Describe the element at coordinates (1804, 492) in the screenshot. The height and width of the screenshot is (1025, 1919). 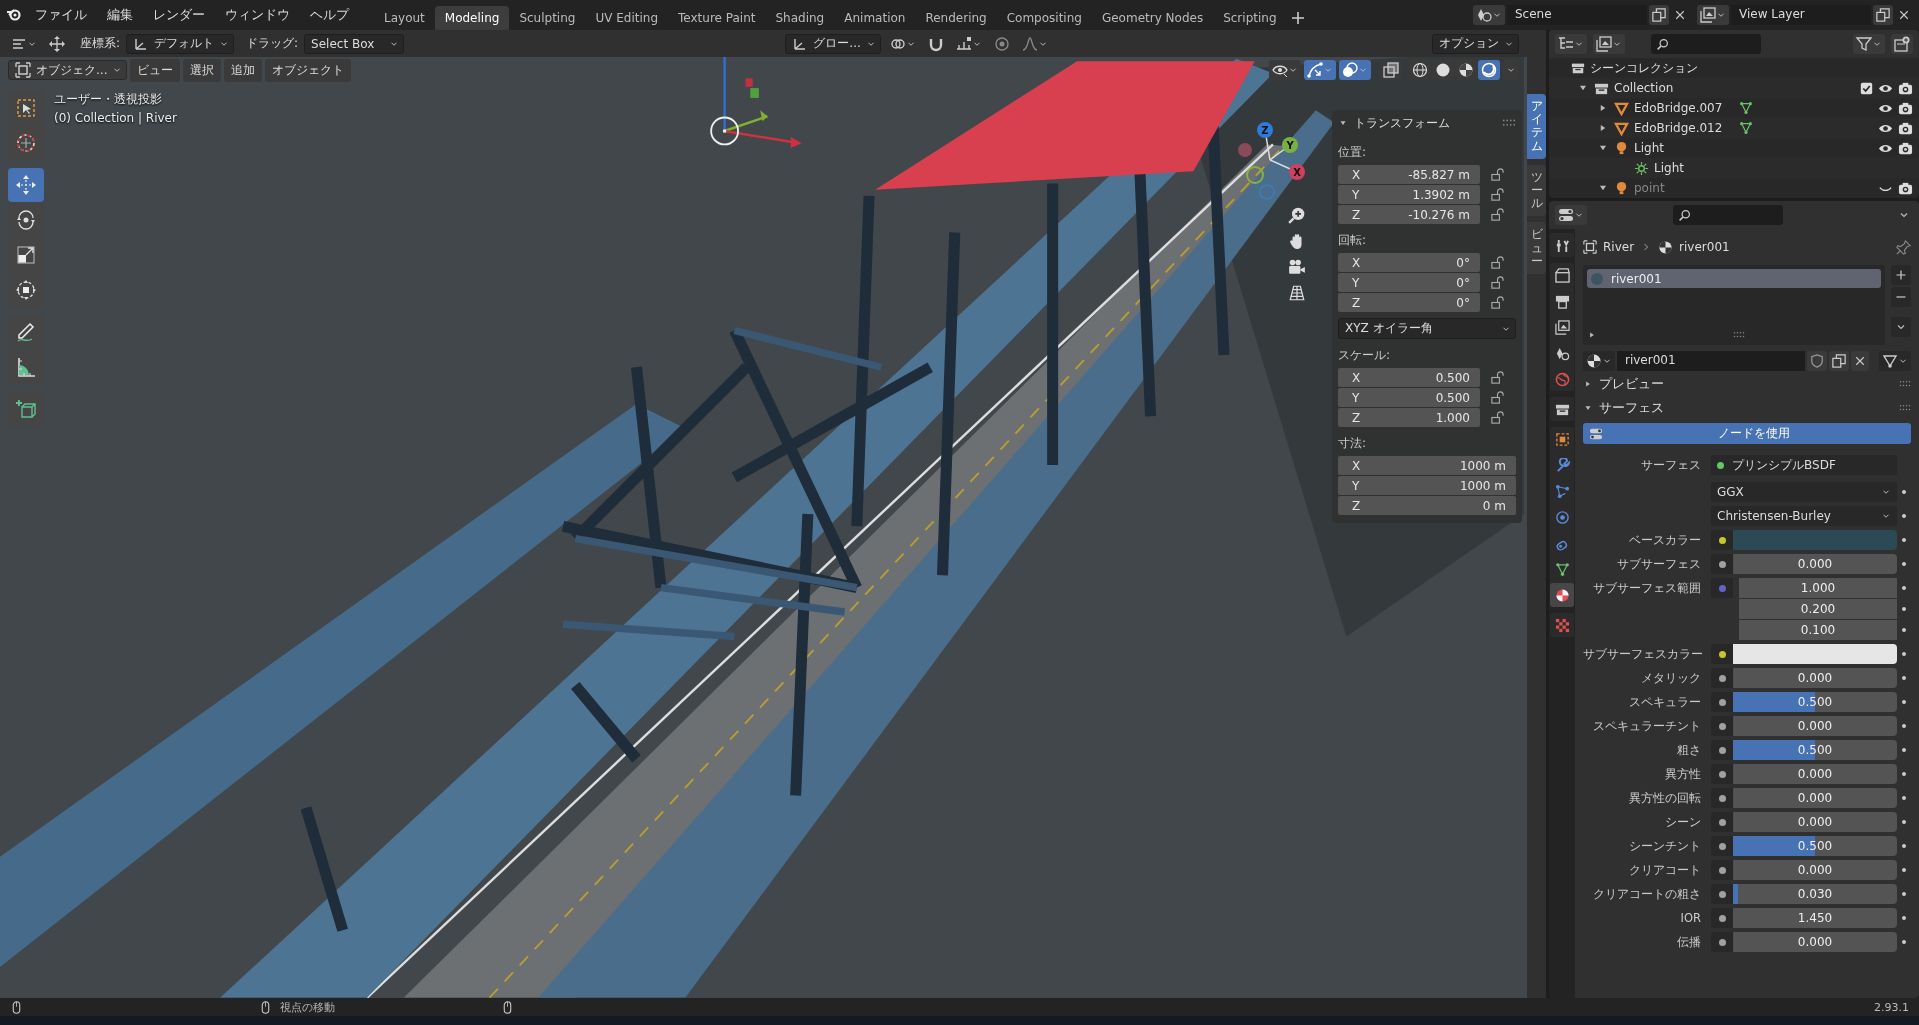
I see `dropdown: GGX` at that location.